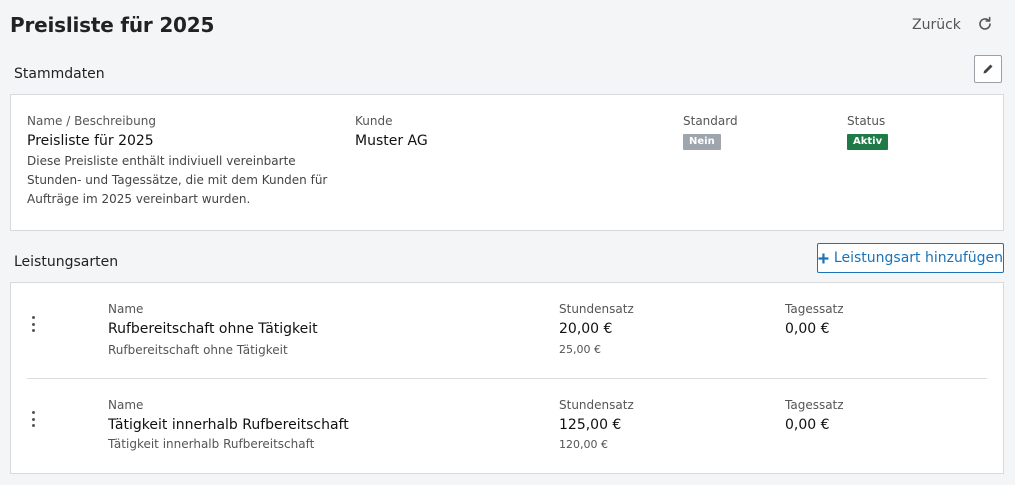 This screenshot has height=485, width=1015. What do you see at coordinates (586, 329) in the screenshot?
I see `stundensatz-value: 20,00 €` at bounding box center [586, 329].